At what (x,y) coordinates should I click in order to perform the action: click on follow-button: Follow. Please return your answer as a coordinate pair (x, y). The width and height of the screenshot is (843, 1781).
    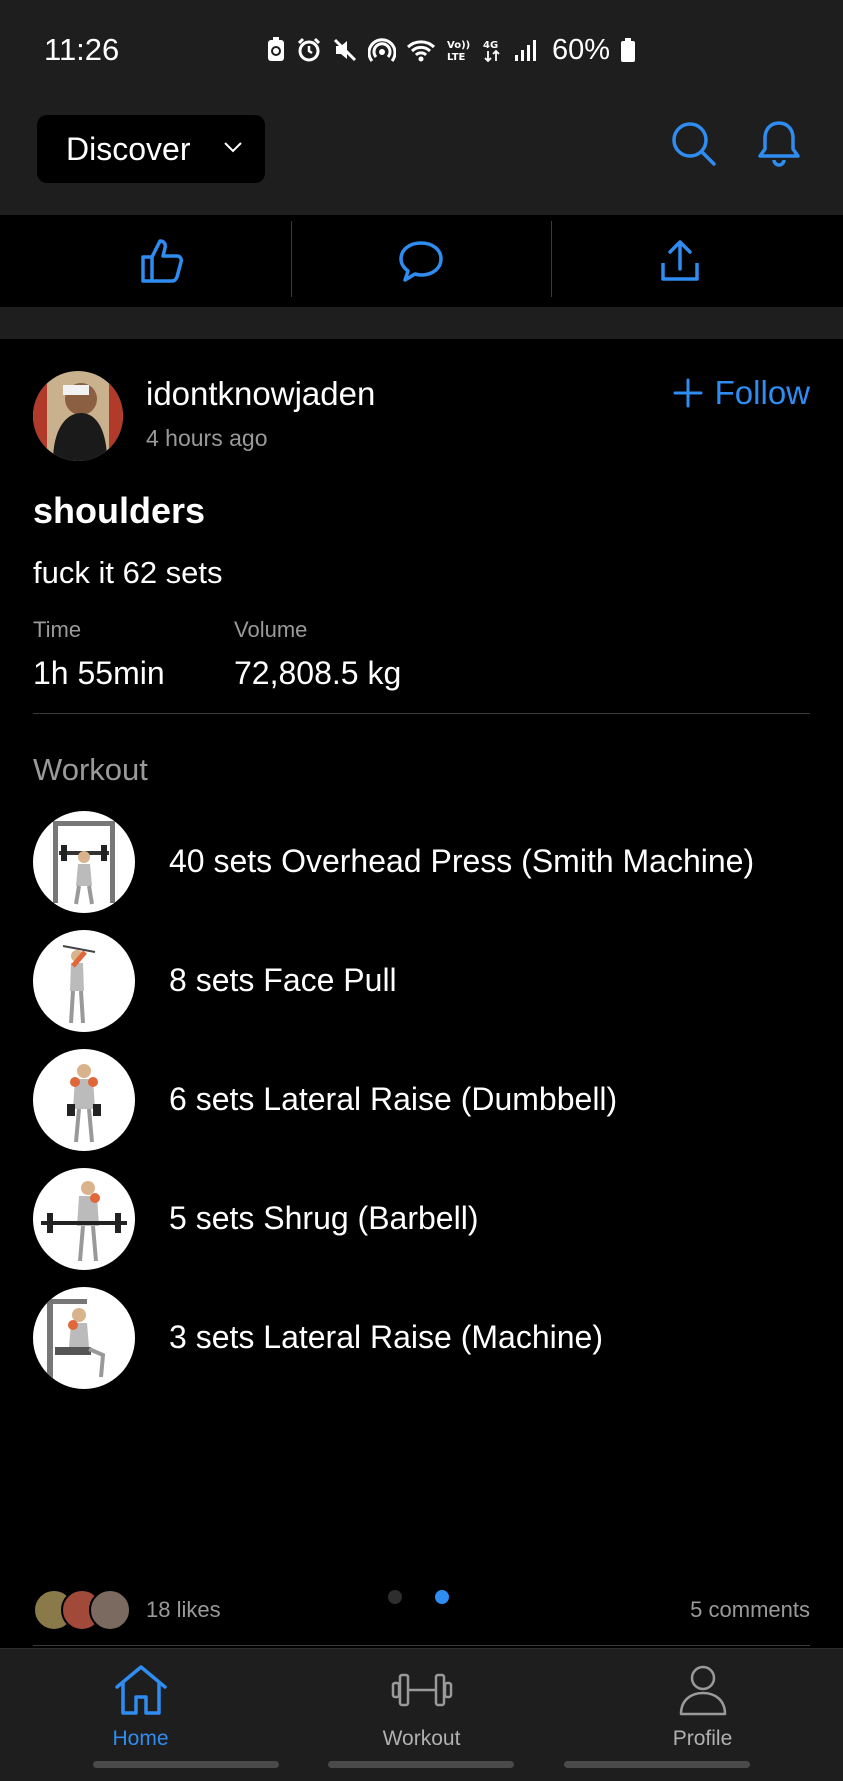
    Looking at the image, I should click on (741, 393).